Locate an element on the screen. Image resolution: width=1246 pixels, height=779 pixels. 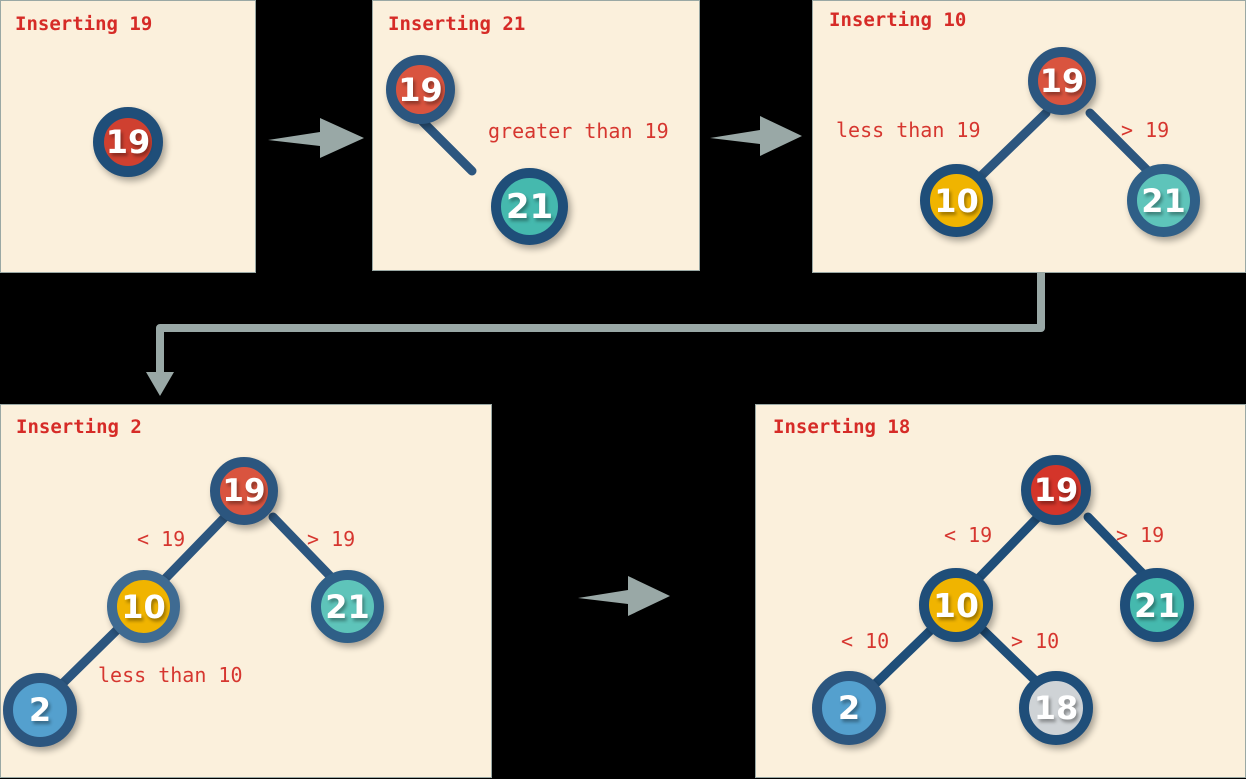
tree-diagram: 19 21 greater than 19 is located at coordinates (536, 135).